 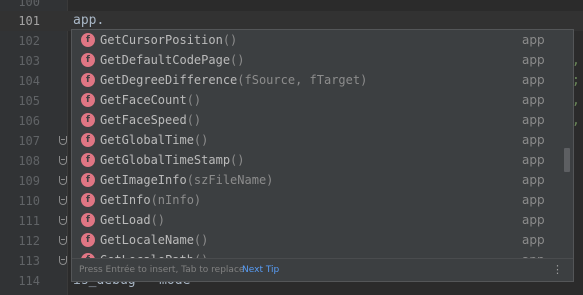 I want to click on line-number: 112, so click(x=29, y=241).